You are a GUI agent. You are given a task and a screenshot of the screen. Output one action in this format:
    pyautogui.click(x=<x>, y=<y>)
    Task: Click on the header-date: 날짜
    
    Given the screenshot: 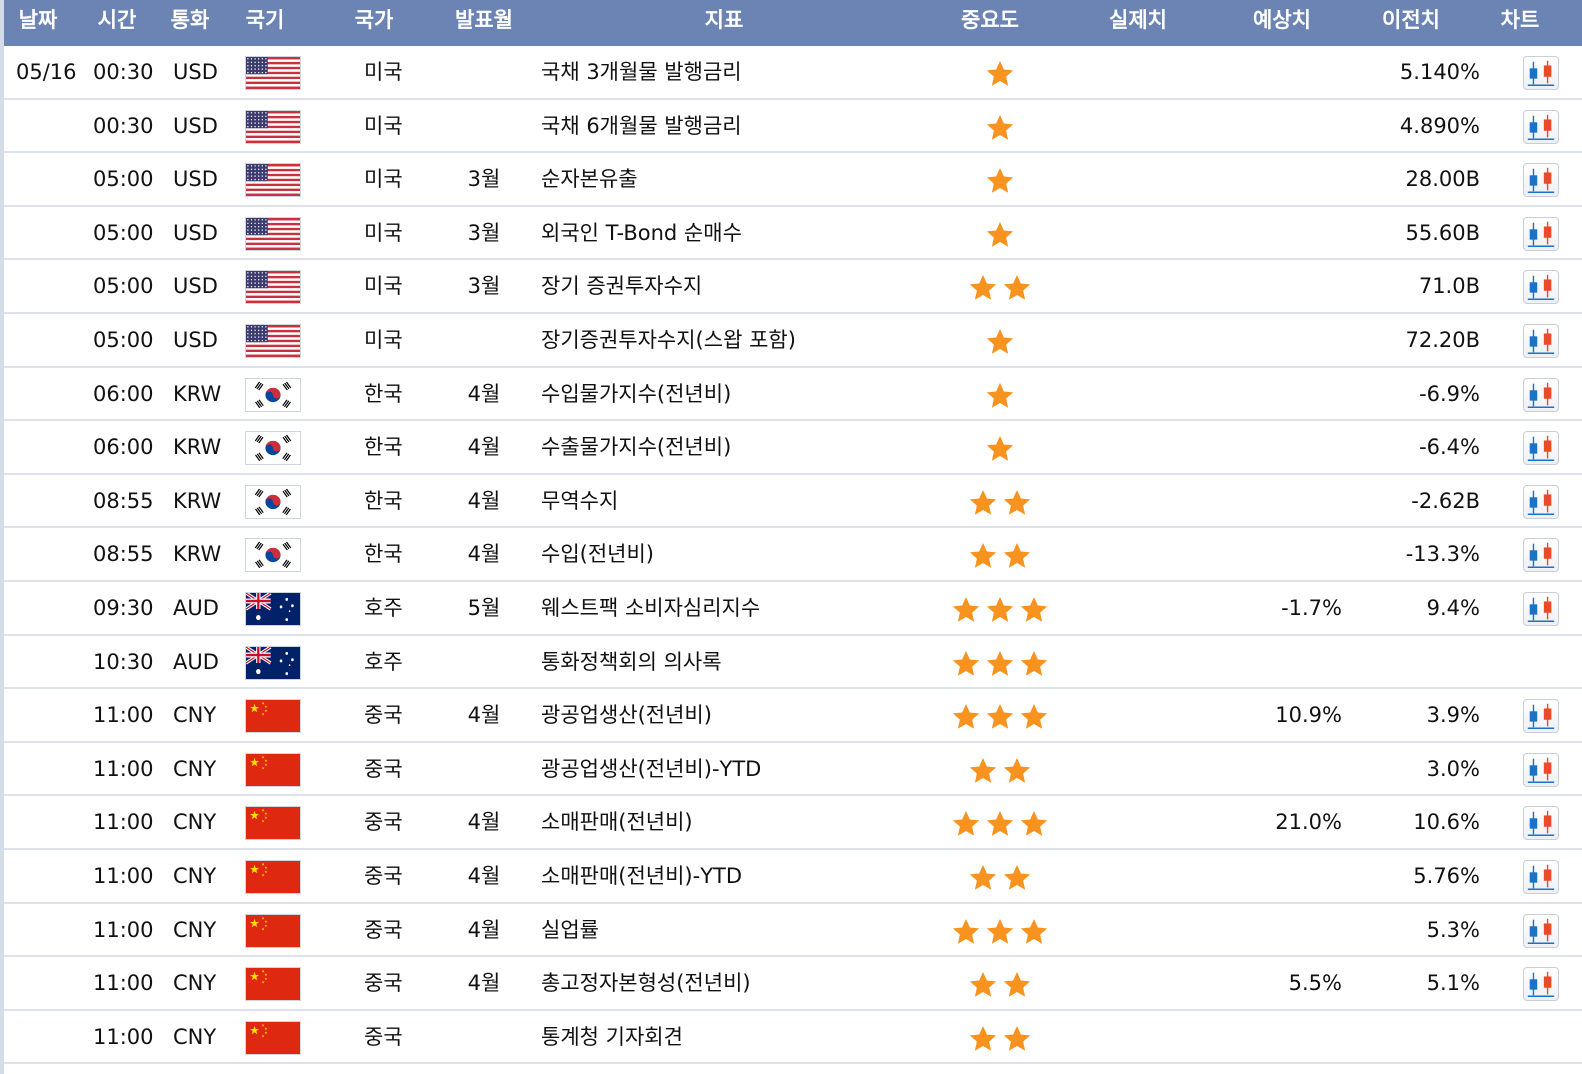 What is the action you would take?
    pyautogui.click(x=38, y=20)
    